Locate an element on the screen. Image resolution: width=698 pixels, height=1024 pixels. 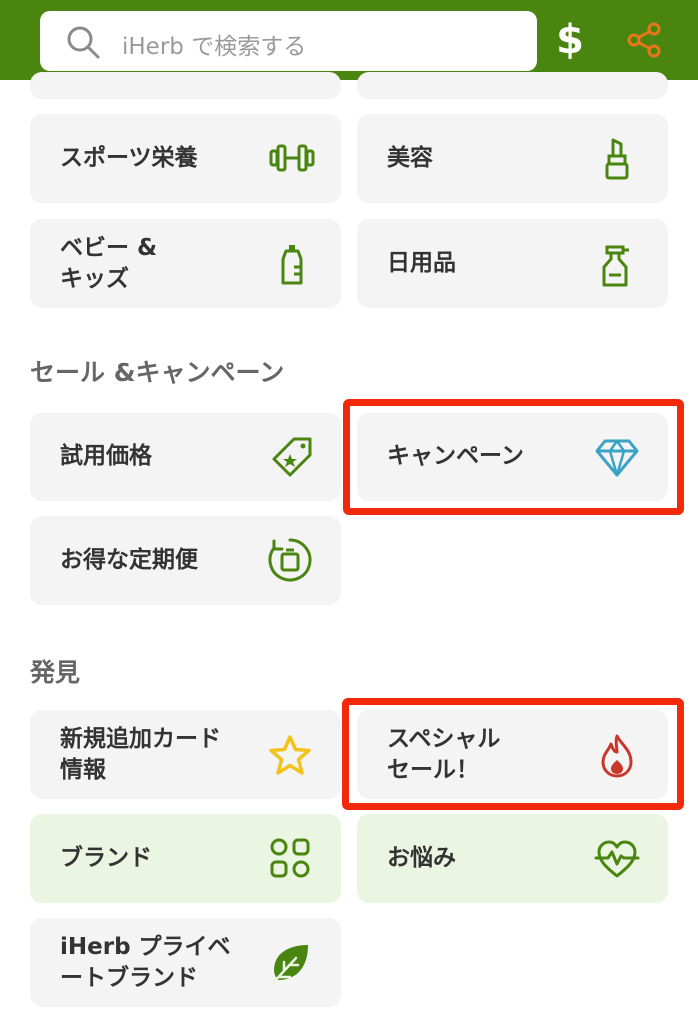
top-bar: iHerb で検索する $ is located at coordinates (349, 40).